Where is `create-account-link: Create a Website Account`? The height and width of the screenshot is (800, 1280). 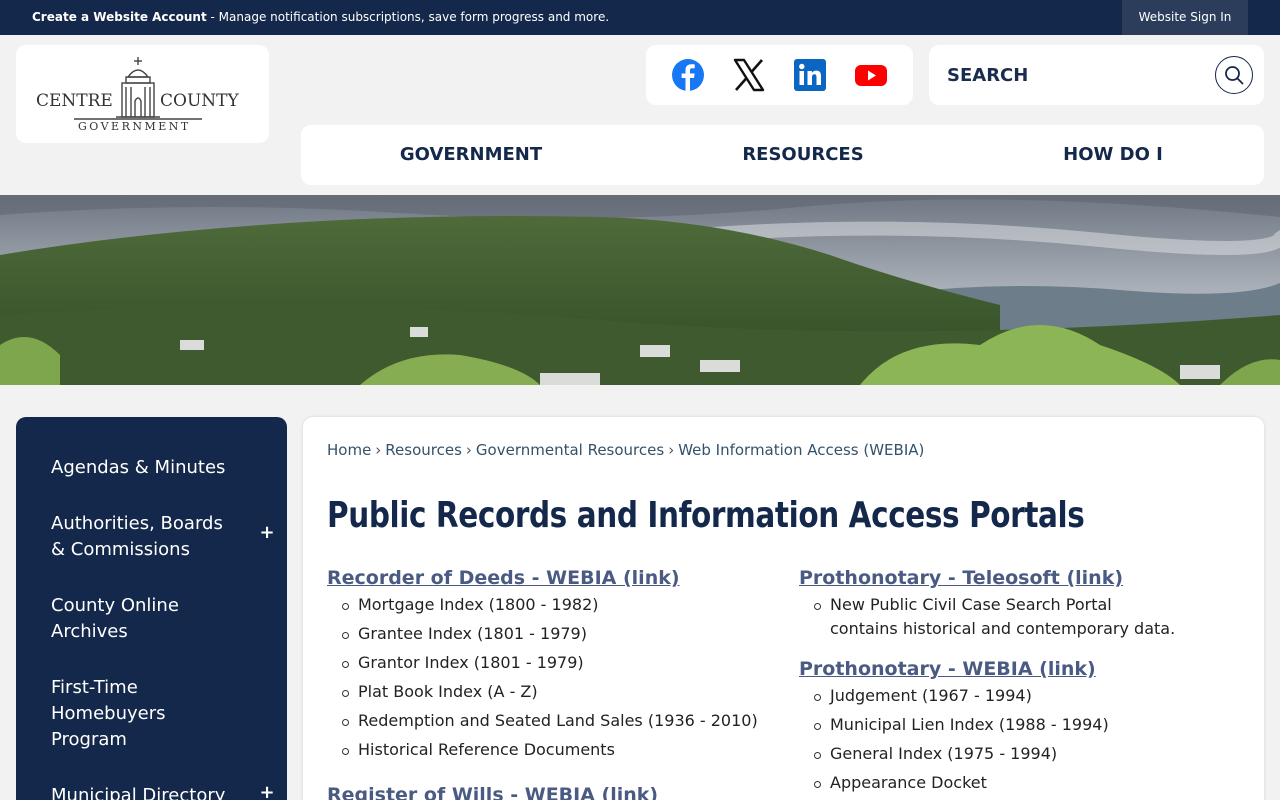 create-account-link: Create a Website Account is located at coordinates (119, 17).